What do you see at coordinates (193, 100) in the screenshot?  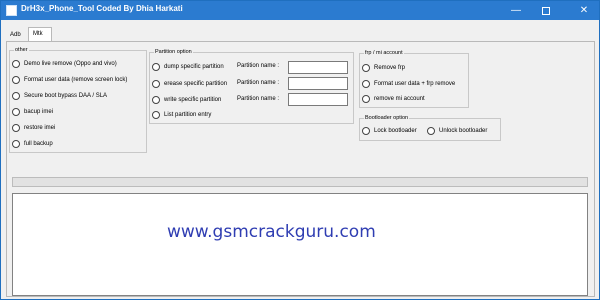 I see `radio-label: write specific partition` at bounding box center [193, 100].